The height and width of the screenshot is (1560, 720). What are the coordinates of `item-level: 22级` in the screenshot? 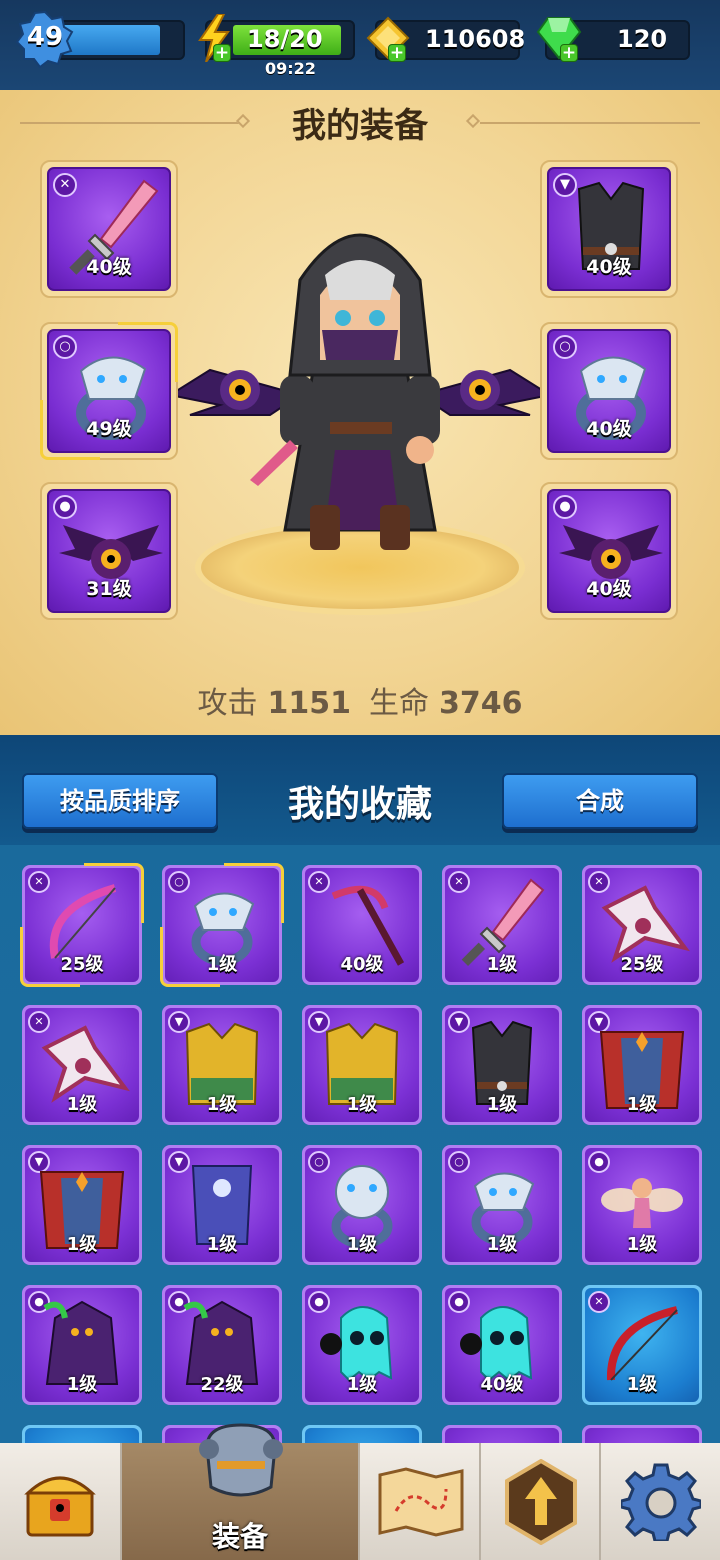 It's located at (222, 1384).